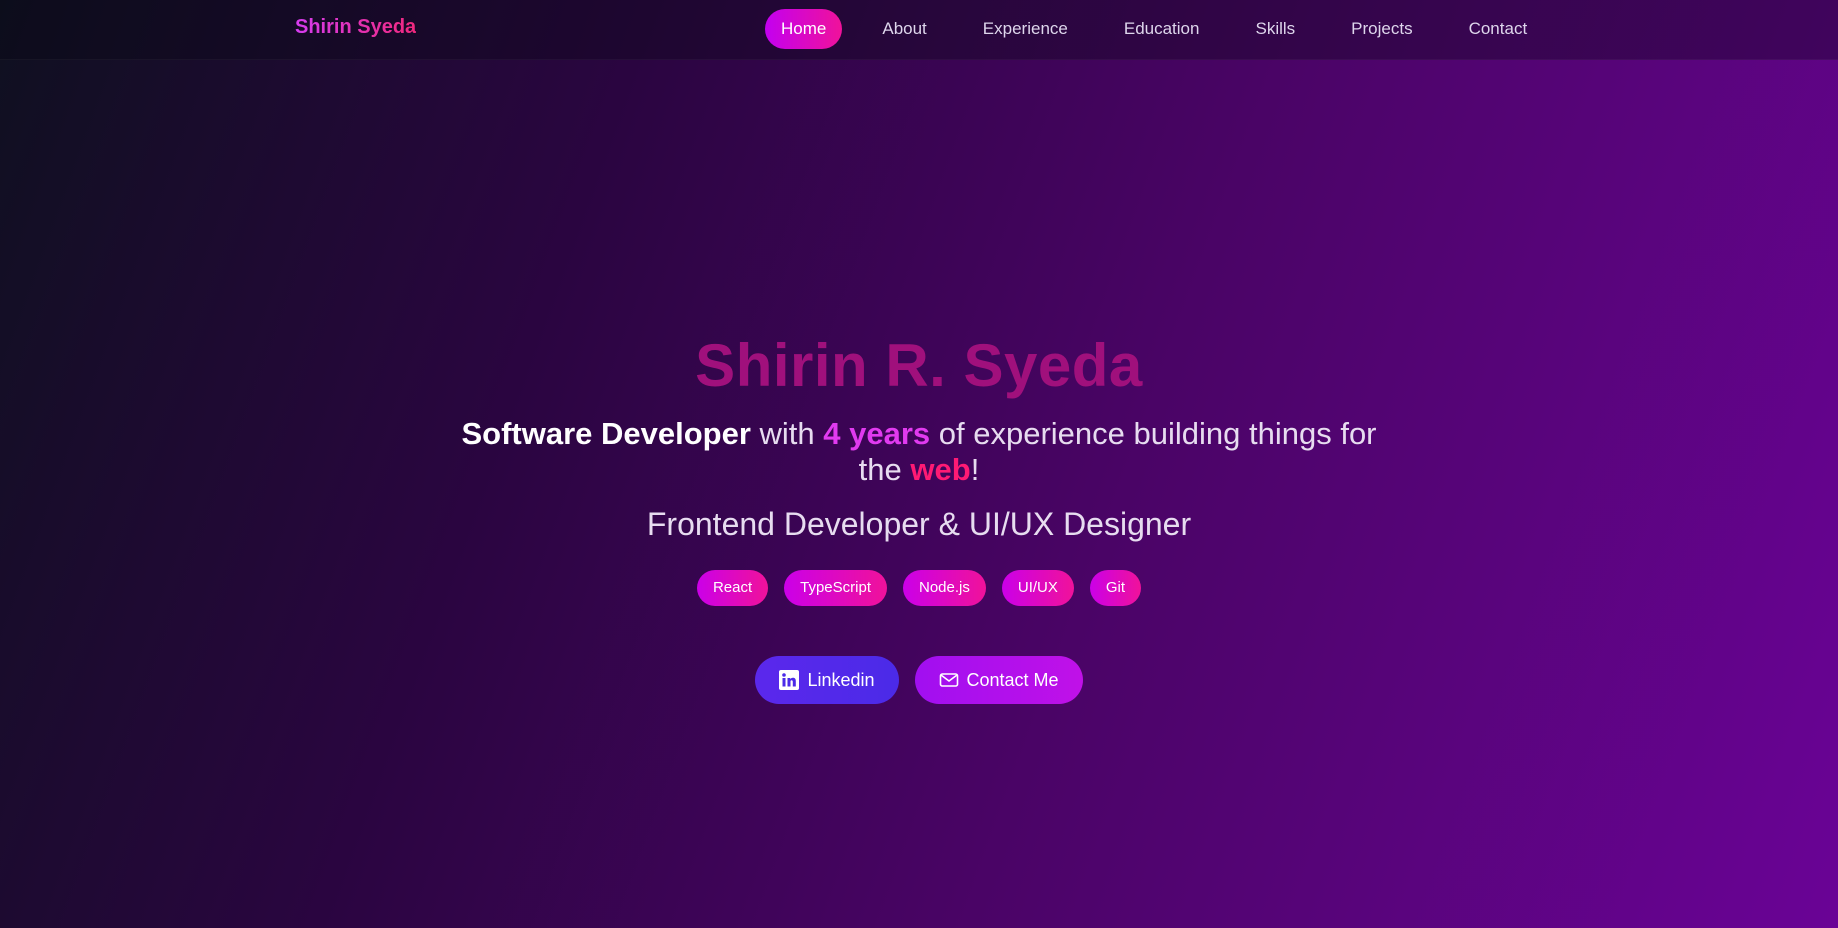 The width and height of the screenshot is (1838, 928). I want to click on tagline-web: web, so click(940, 469).